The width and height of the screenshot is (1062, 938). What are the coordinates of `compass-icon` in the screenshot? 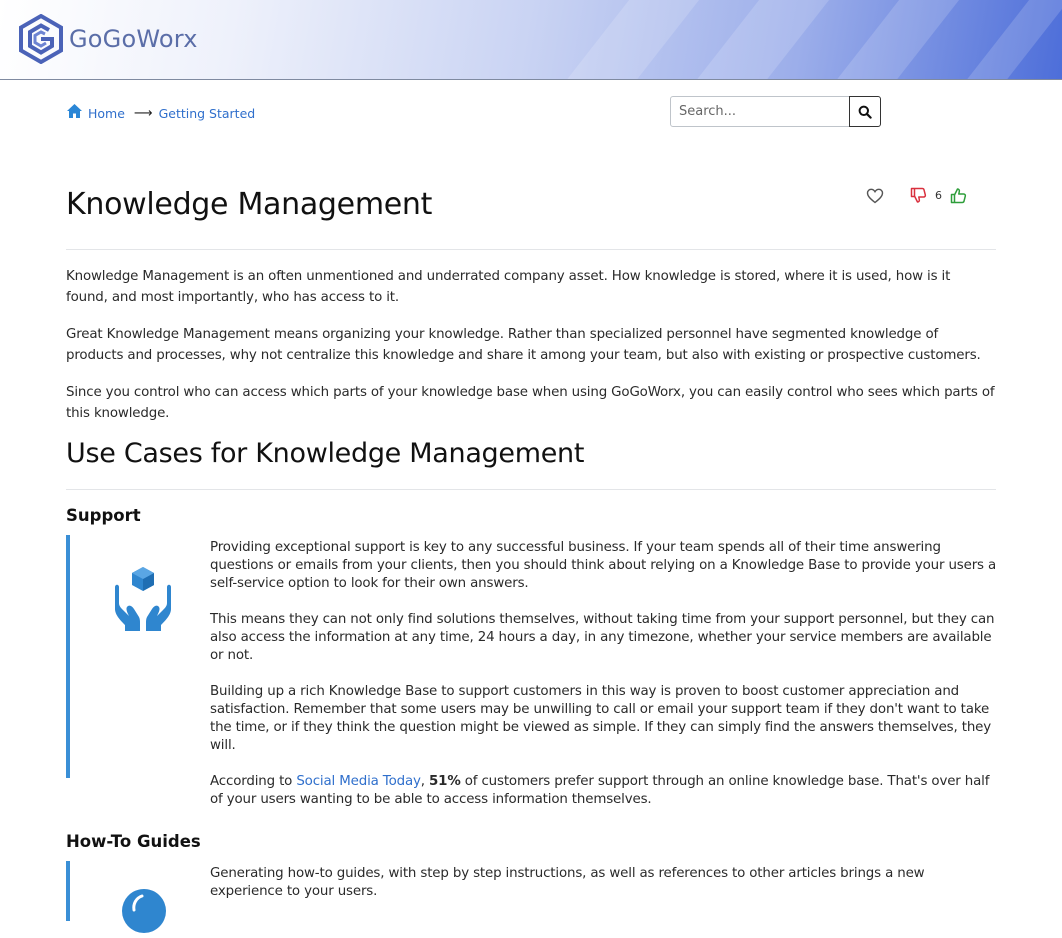 It's located at (144, 911).